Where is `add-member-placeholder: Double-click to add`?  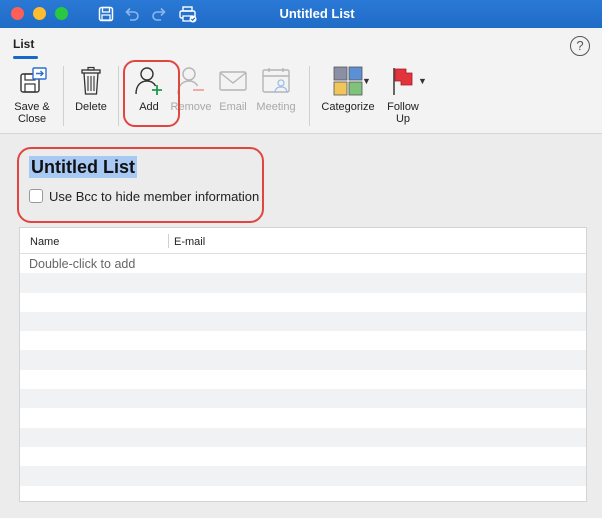
add-member-placeholder: Double-click to add is located at coordinates (303, 262).